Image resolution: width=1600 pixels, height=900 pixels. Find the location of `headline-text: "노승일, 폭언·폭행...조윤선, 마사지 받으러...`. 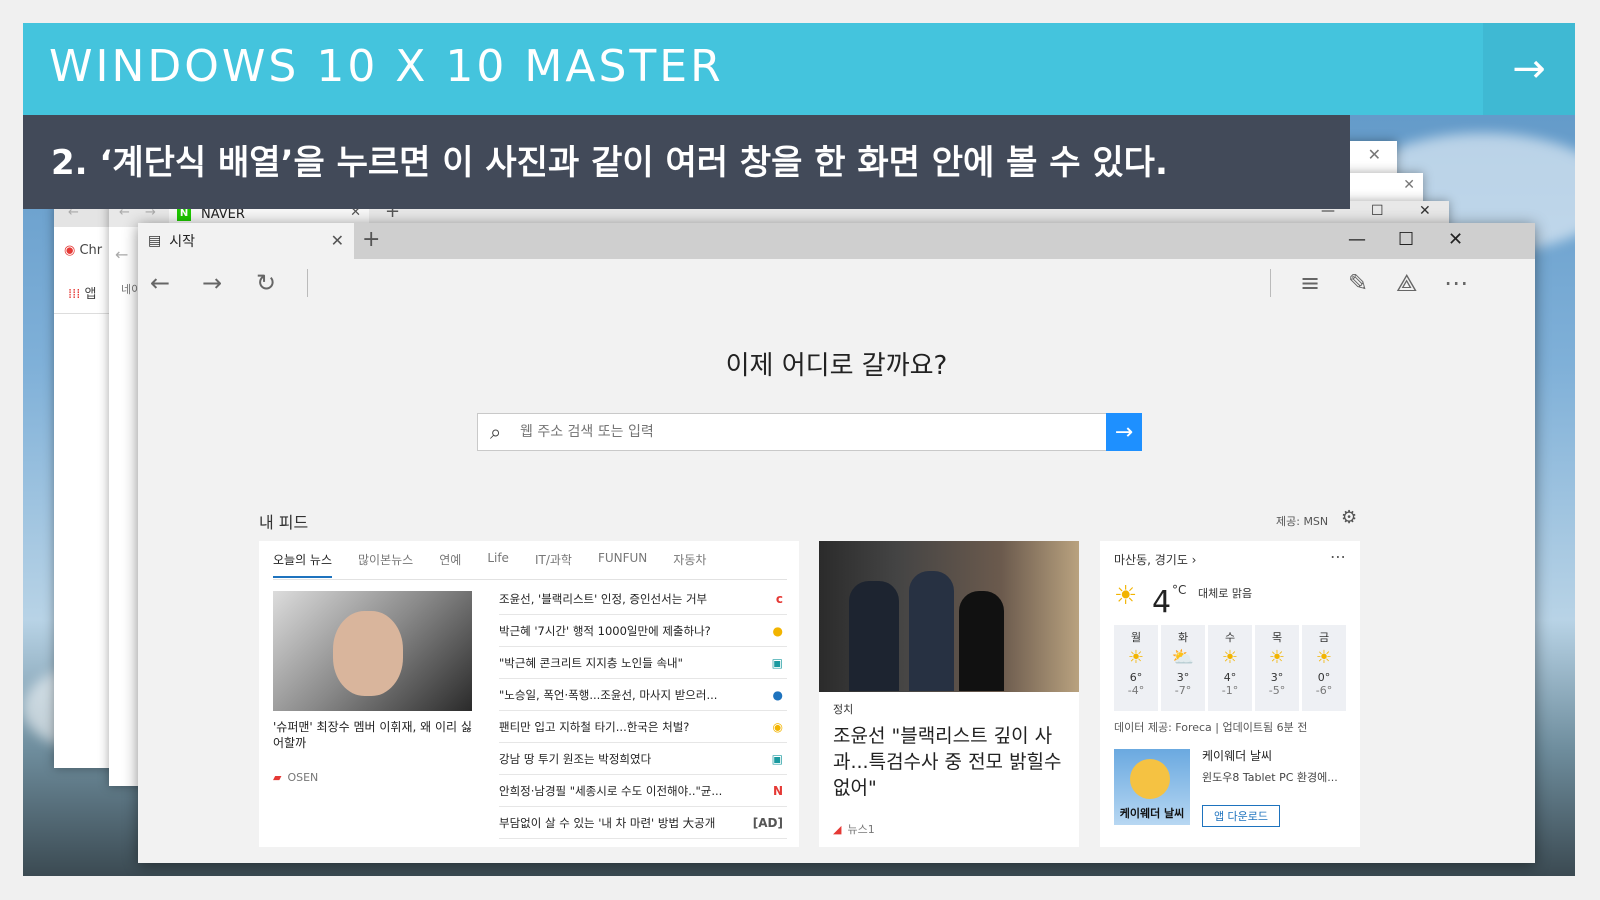

headline-text: "노승일, 폭언·폭행...조윤선, 마사지 받으러... is located at coordinates (608, 695).